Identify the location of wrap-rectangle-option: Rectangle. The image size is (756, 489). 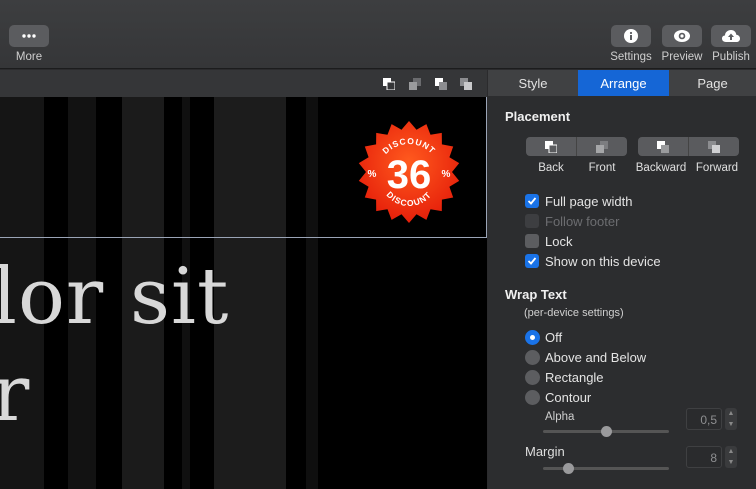
(564, 377).